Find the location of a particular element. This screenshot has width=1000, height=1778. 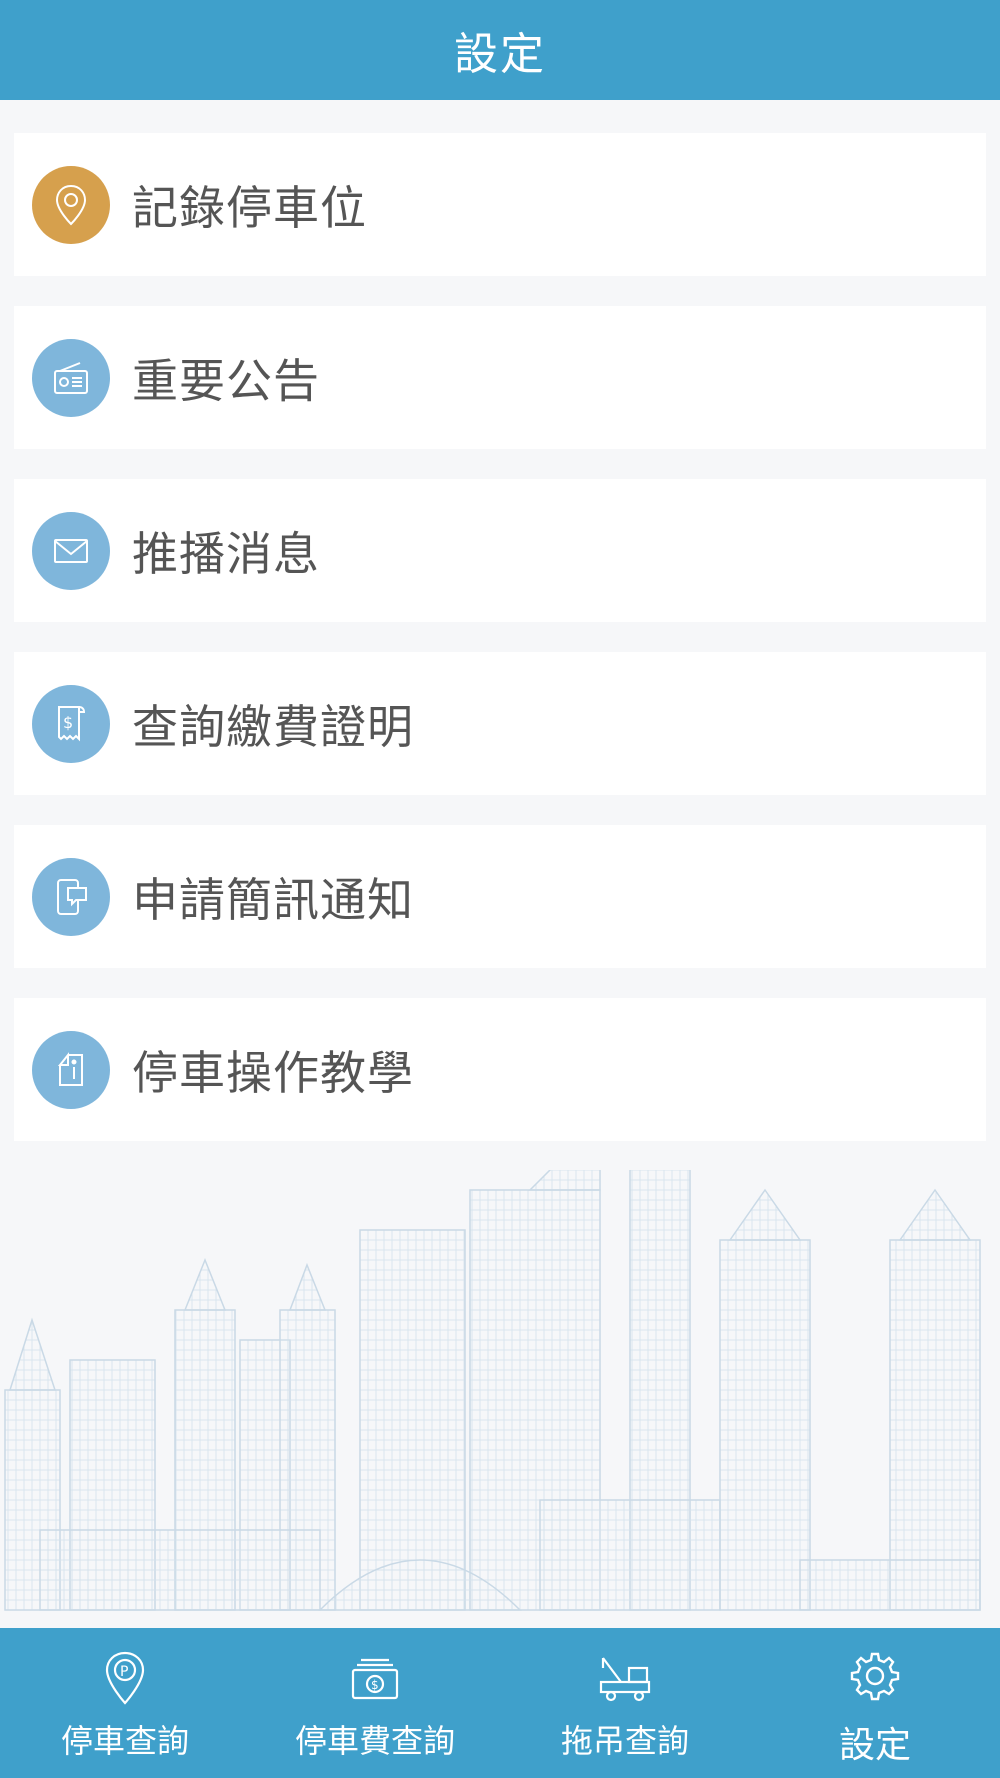

money-icon: $ is located at coordinates (375, 1679).